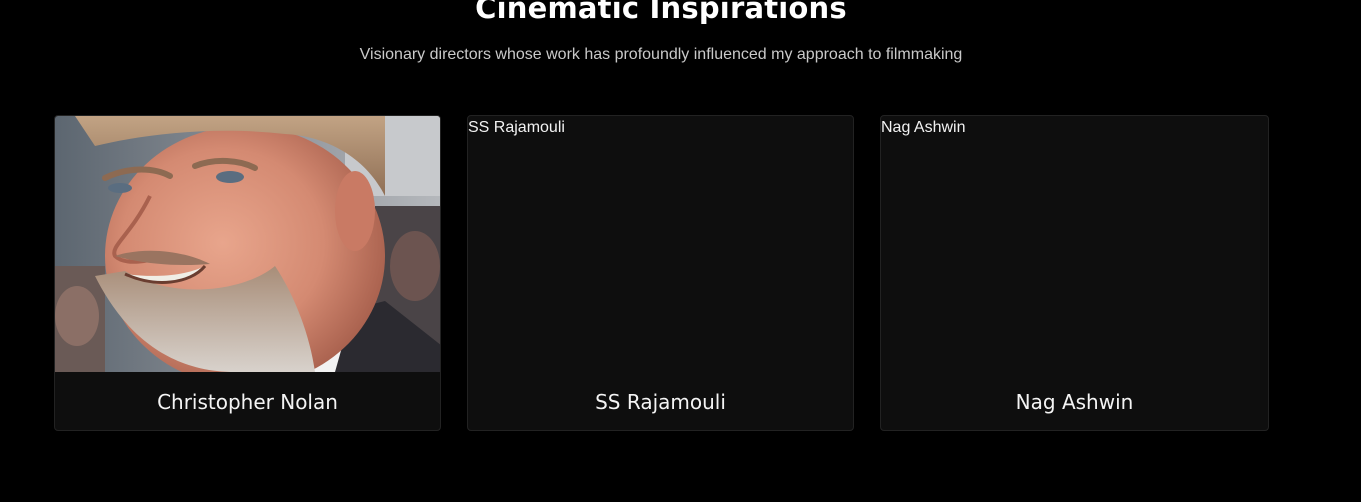 The width and height of the screenshot is (1361, 502). I want to click on director-name: Christopher Nolan, so click(247, 402).